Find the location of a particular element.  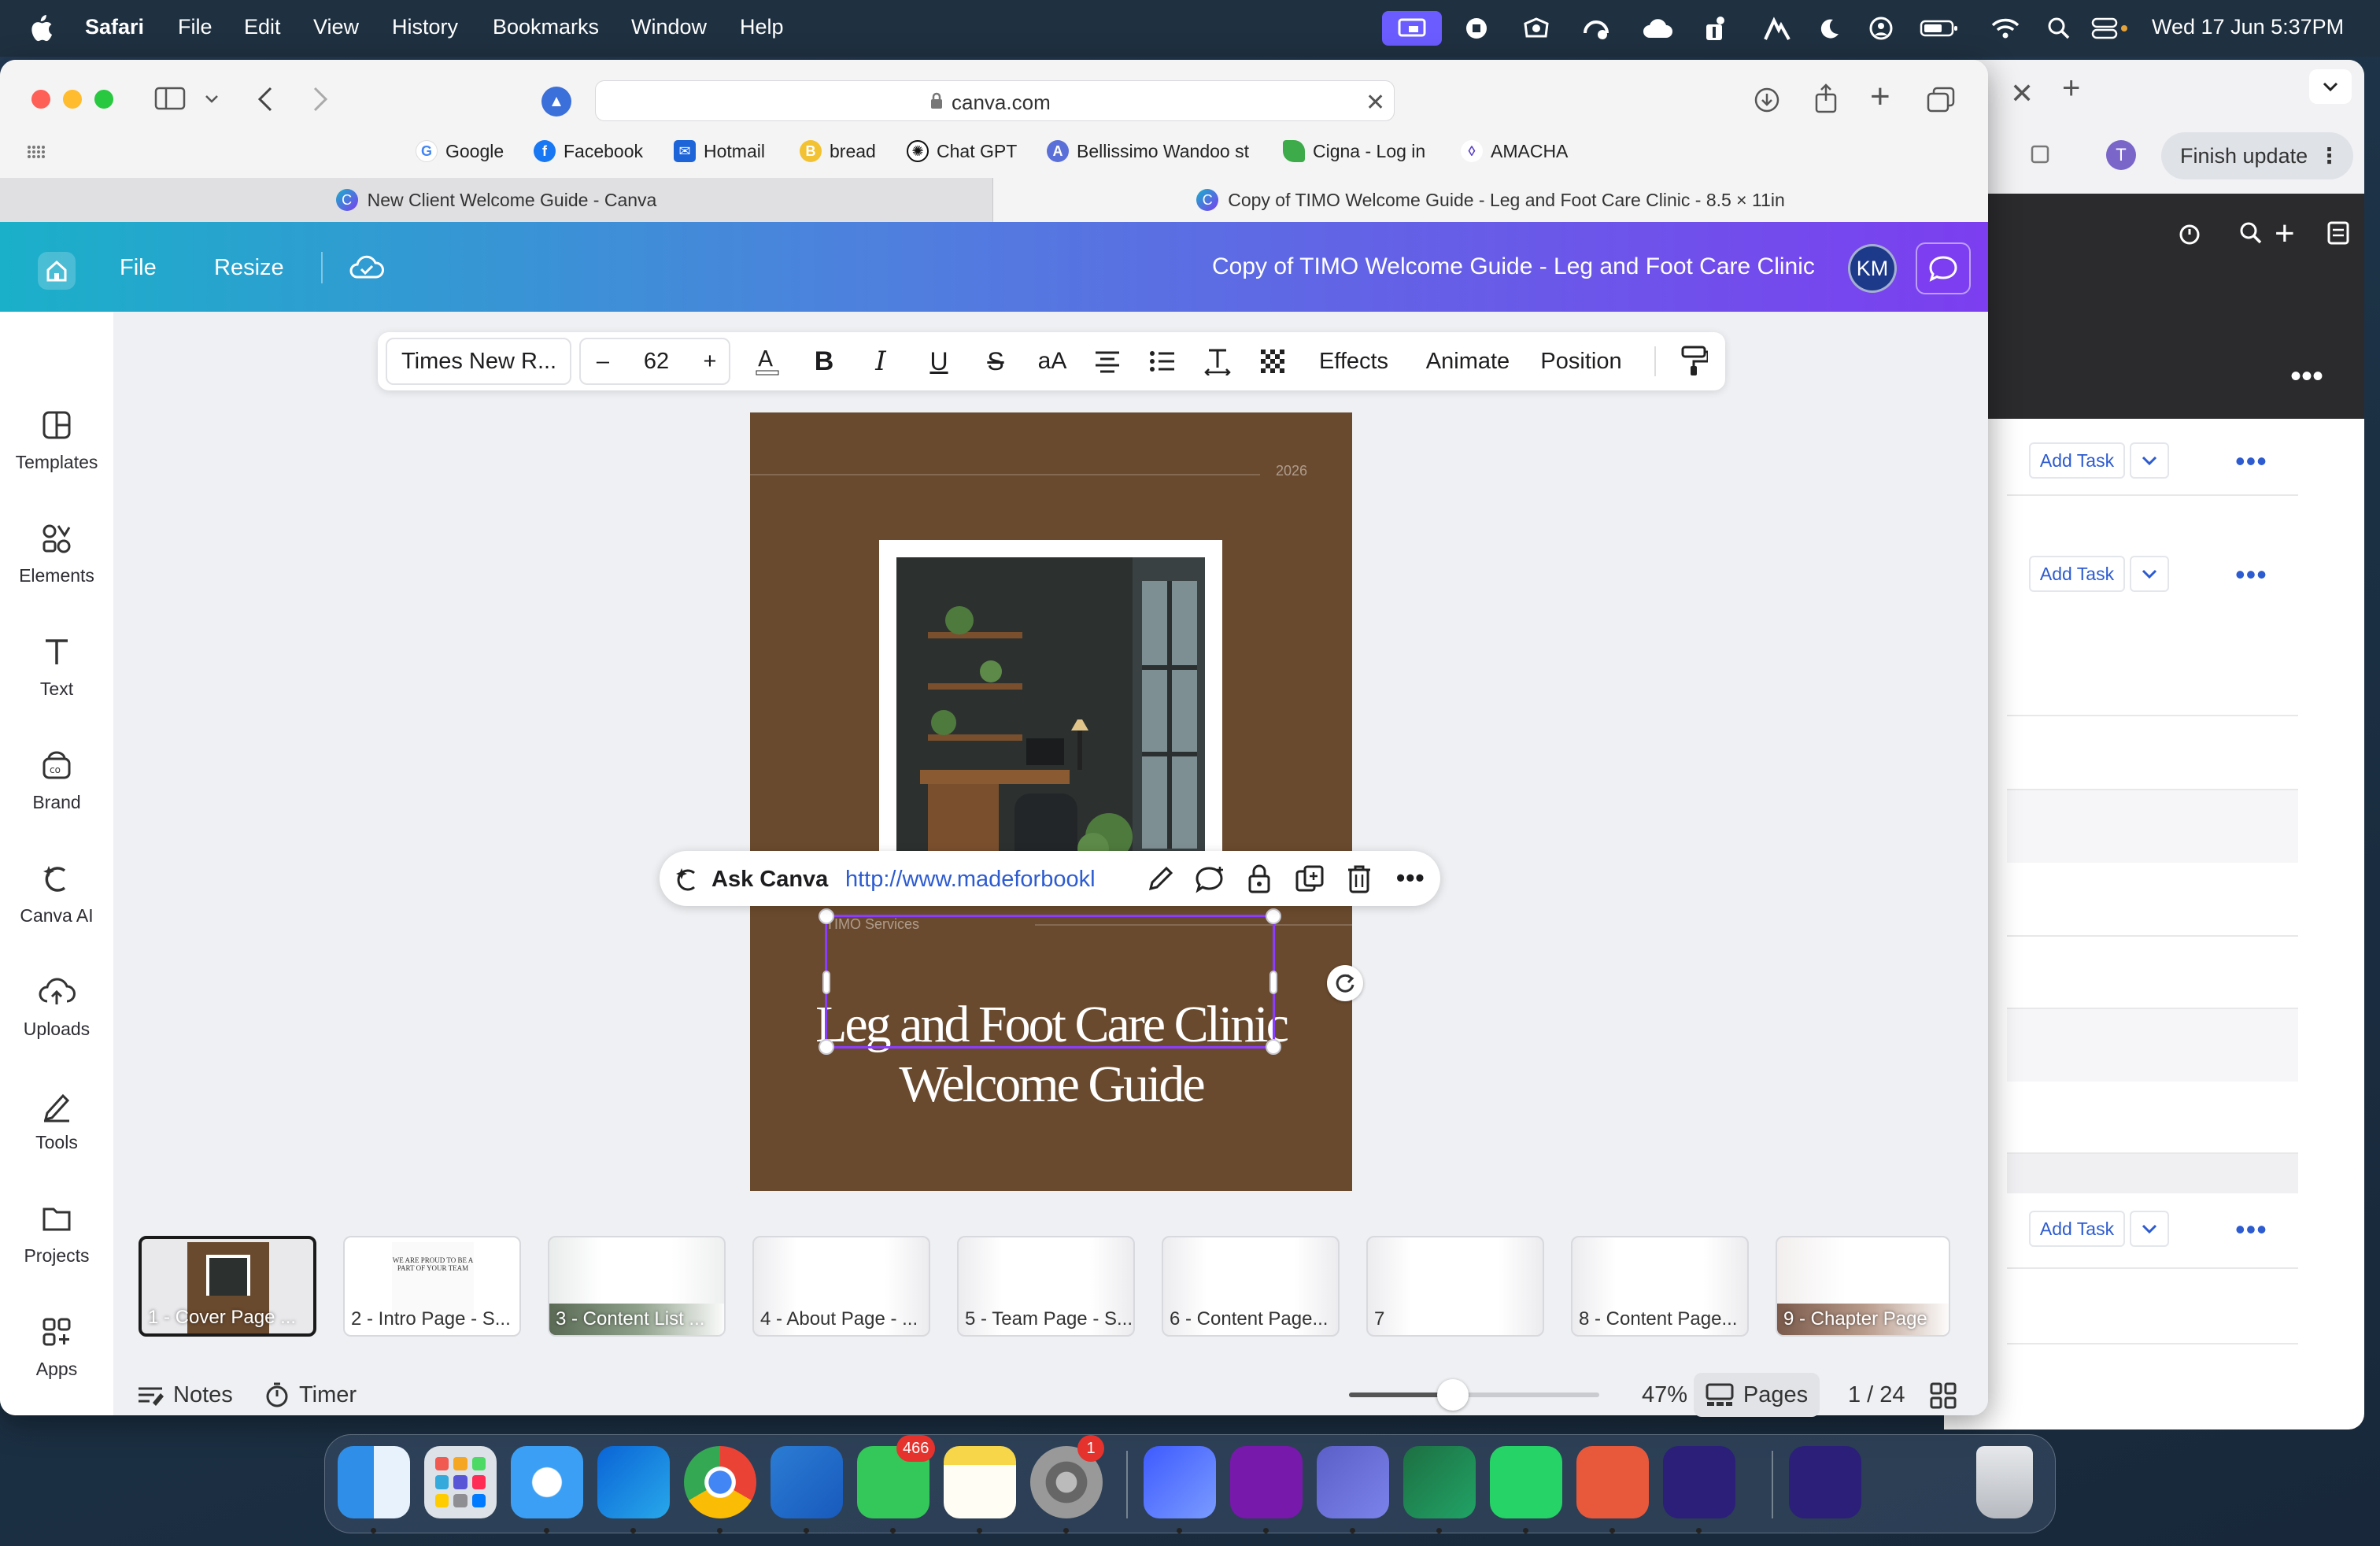

user-circle-icon is located at coordinates (1881, 28).